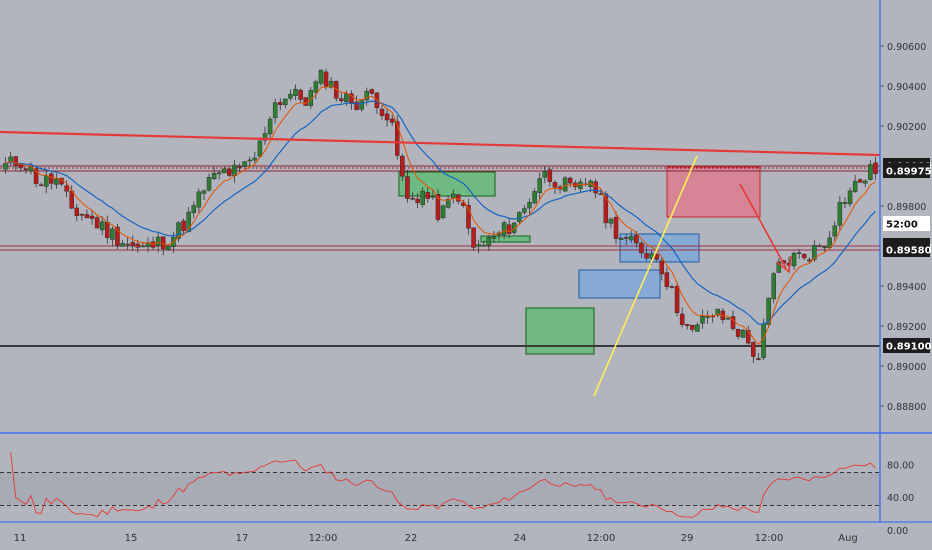 Image resolution: width=932 pixels, height=550 pixels. What do you see at coordinates (601, 538) in the screenshot?
I see `x-tick-label: 12:00` at bounding box center [601, 538].